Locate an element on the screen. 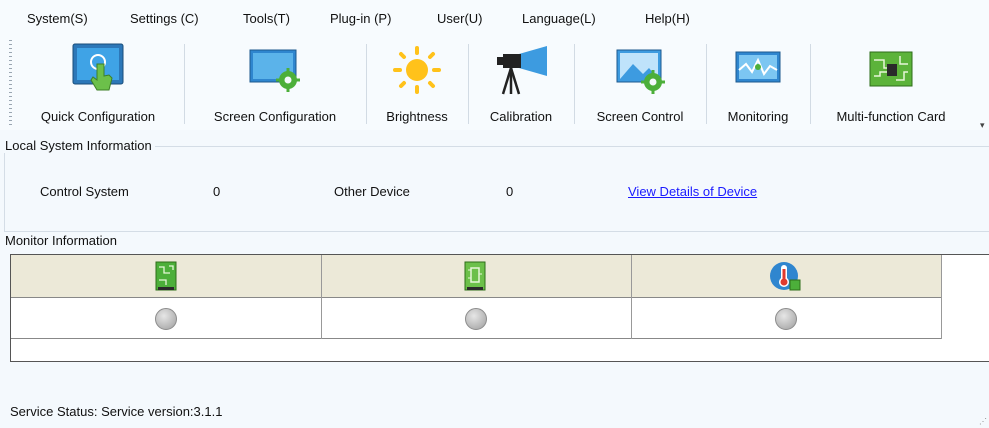 The height and width of the screenshot is (428, 989). tool-label: Screen Configuration is located at coordinates (275, 116).